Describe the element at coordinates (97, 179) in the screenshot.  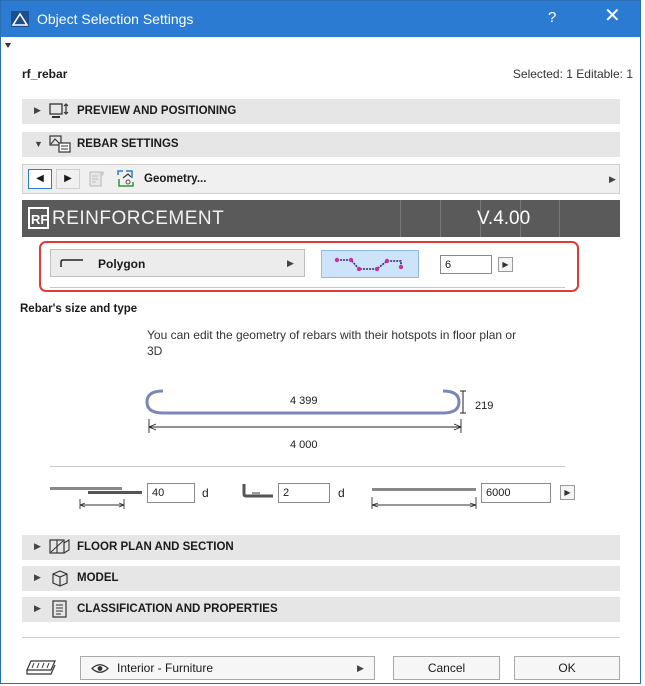
I see `favorites-icon` at that location.